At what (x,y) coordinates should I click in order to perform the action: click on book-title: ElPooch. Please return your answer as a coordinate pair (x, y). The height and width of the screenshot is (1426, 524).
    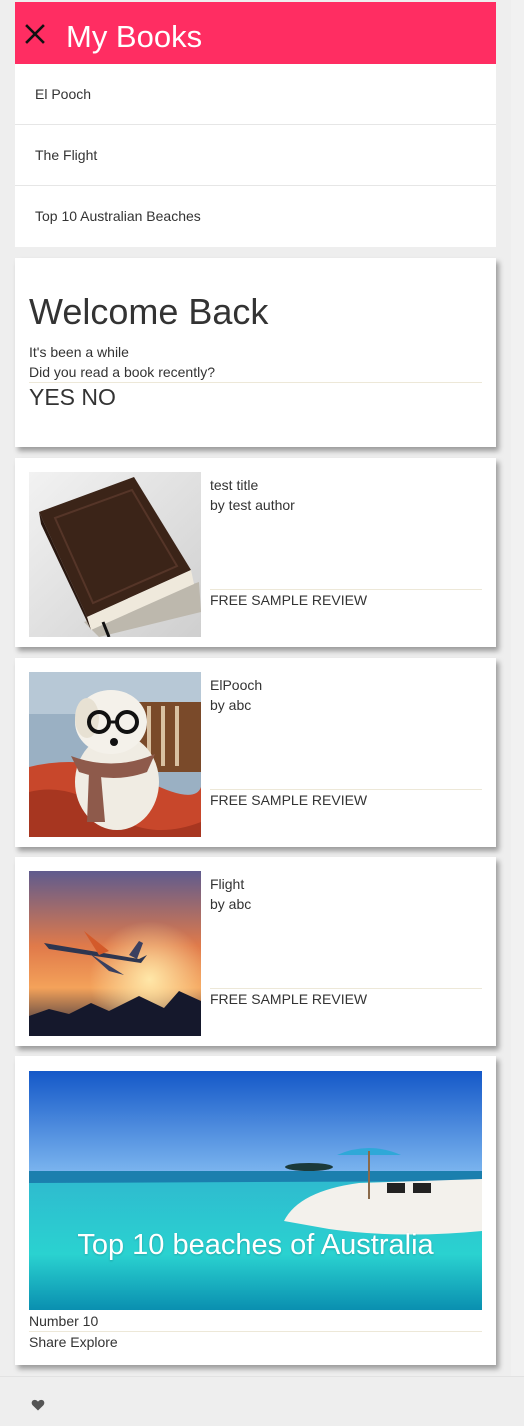
    Looking at the image, I should click on (236, 685).